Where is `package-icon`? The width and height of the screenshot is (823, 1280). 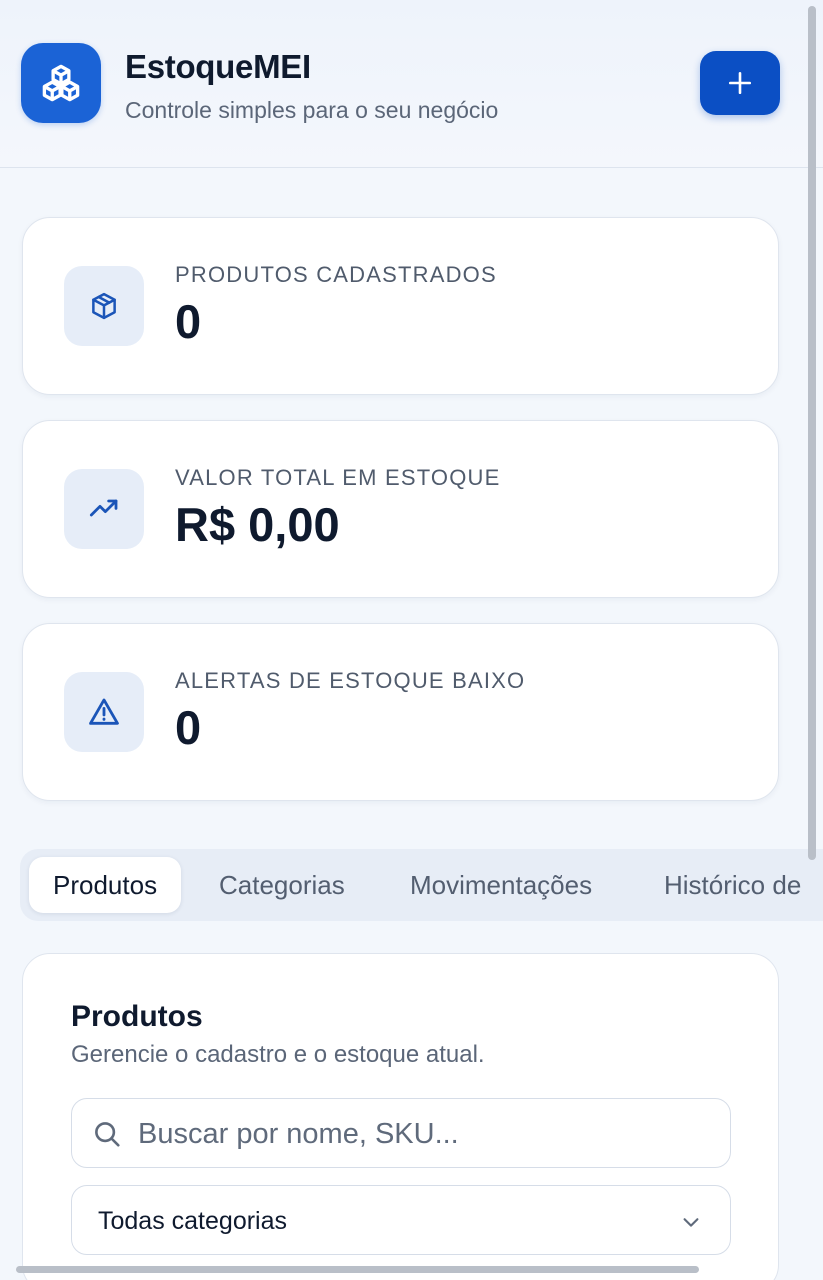 package-icon is located at coordinates (104, 306).